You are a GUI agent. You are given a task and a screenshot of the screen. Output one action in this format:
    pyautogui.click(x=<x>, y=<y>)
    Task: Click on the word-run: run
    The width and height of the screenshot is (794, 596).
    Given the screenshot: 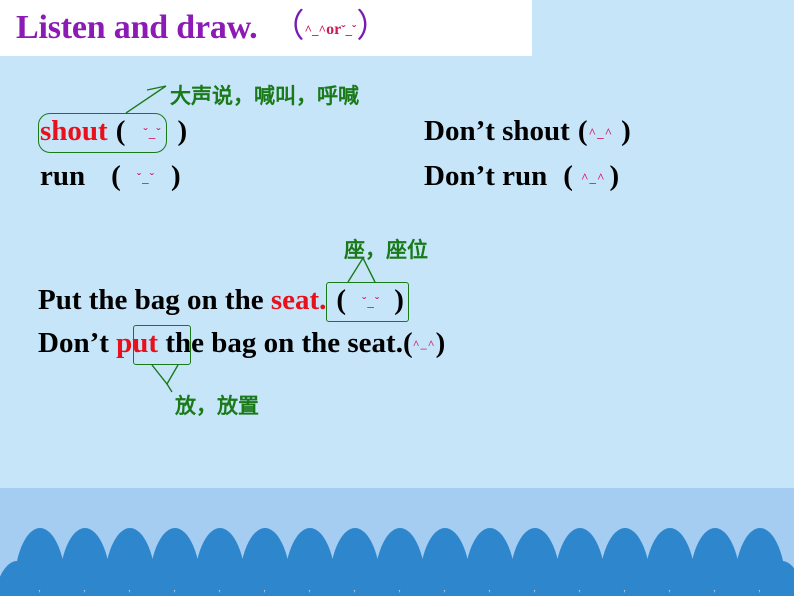 What is the action you would take?
    pyautogui.click(x=63, y=176)
    